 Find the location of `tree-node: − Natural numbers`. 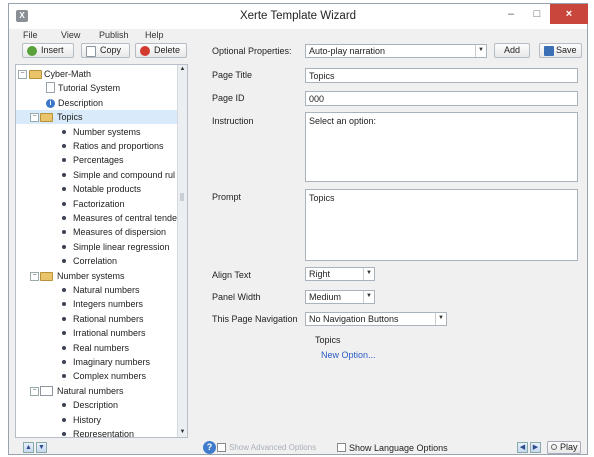

tree-node: − Natural numbers is located at coordinates (97, 391).